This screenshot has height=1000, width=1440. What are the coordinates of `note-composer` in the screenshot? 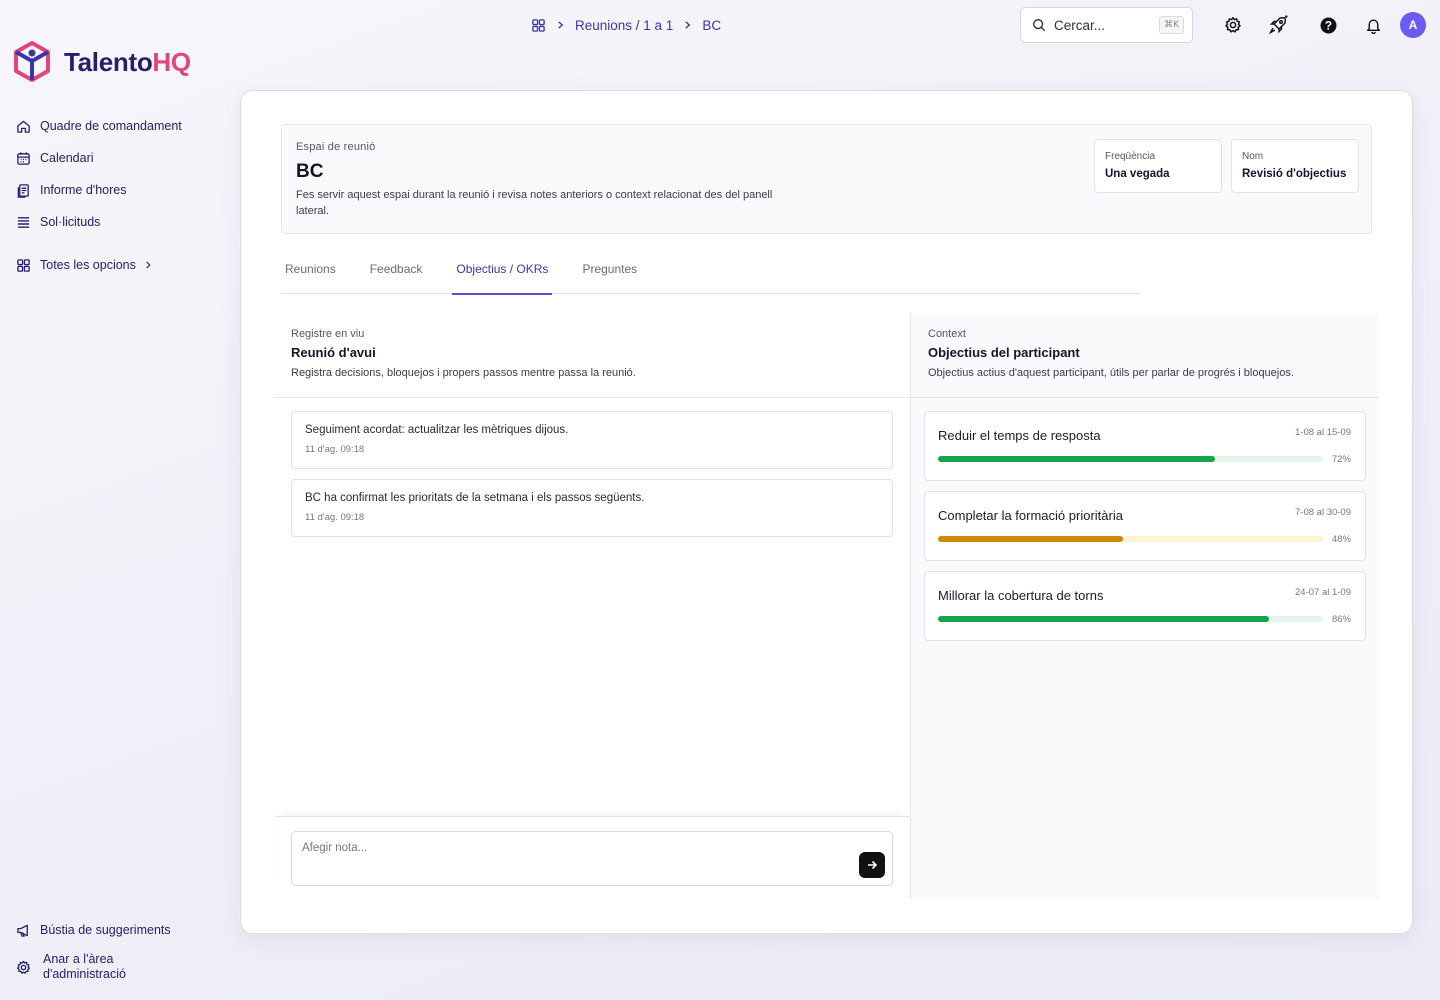 It's located at (592, 857).